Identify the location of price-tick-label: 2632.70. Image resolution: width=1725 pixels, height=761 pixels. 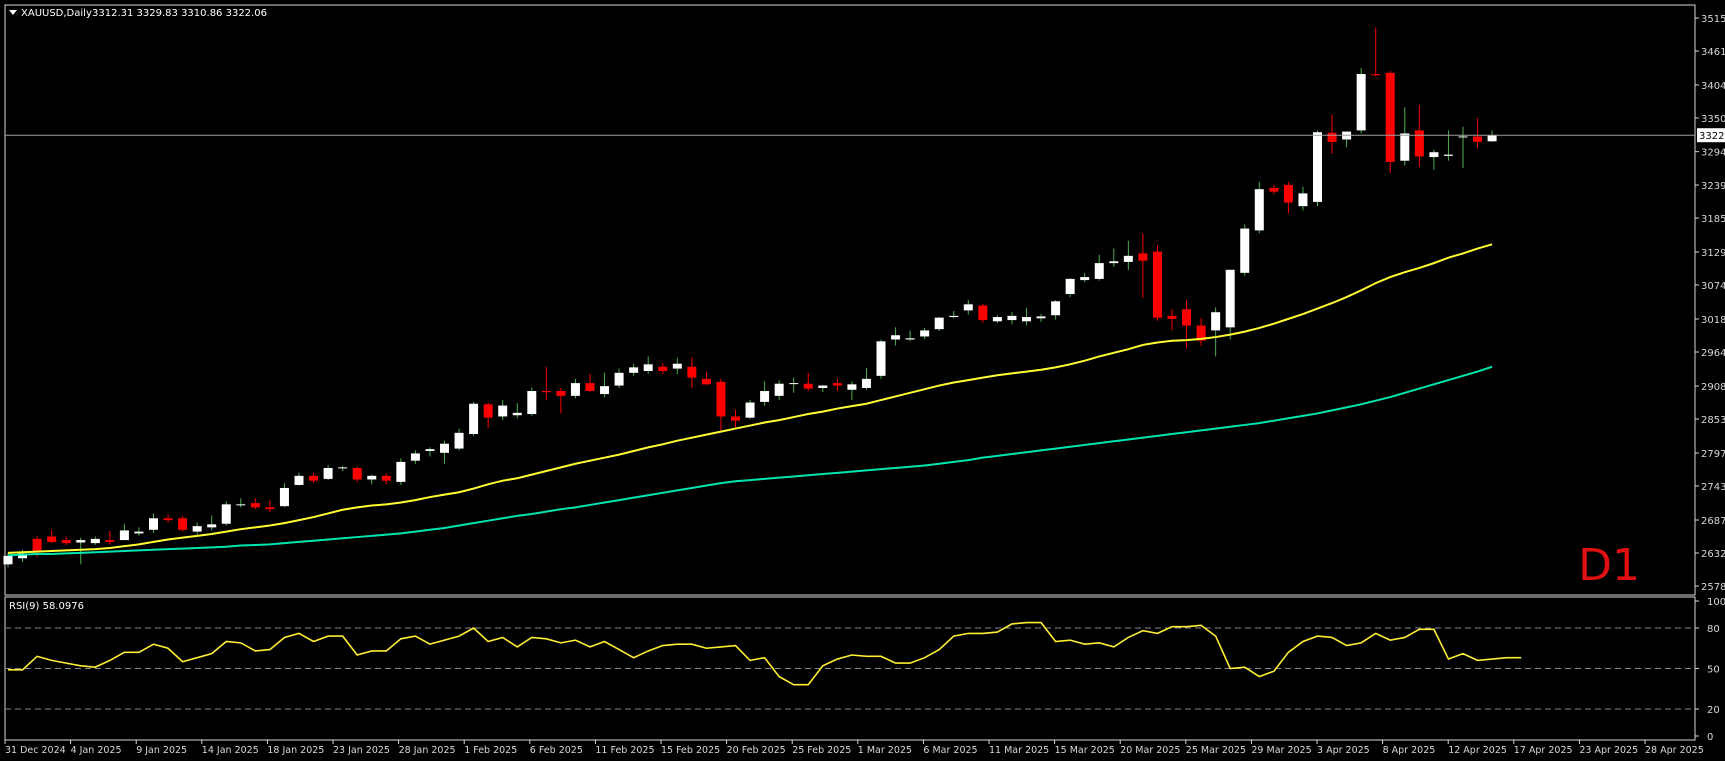
(1713, 554).